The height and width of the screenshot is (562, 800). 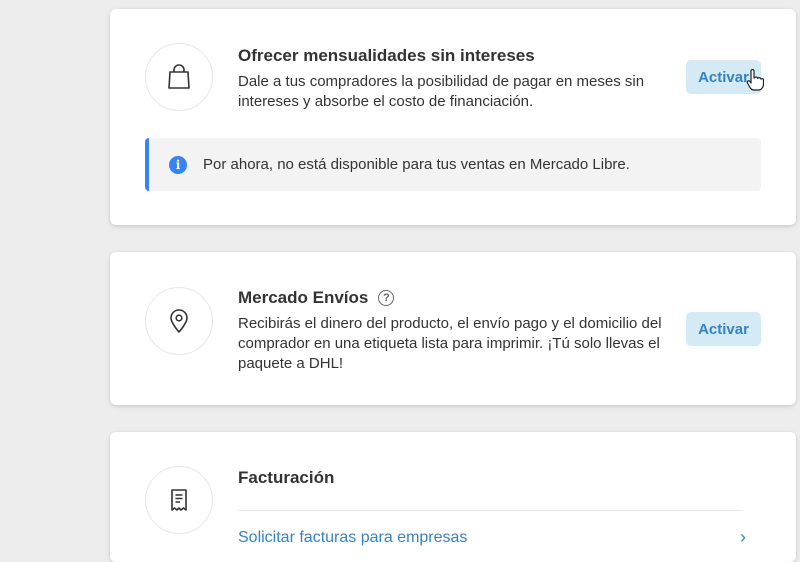 I want to click on receipt-icon-circle, so click(x=179, y=500).